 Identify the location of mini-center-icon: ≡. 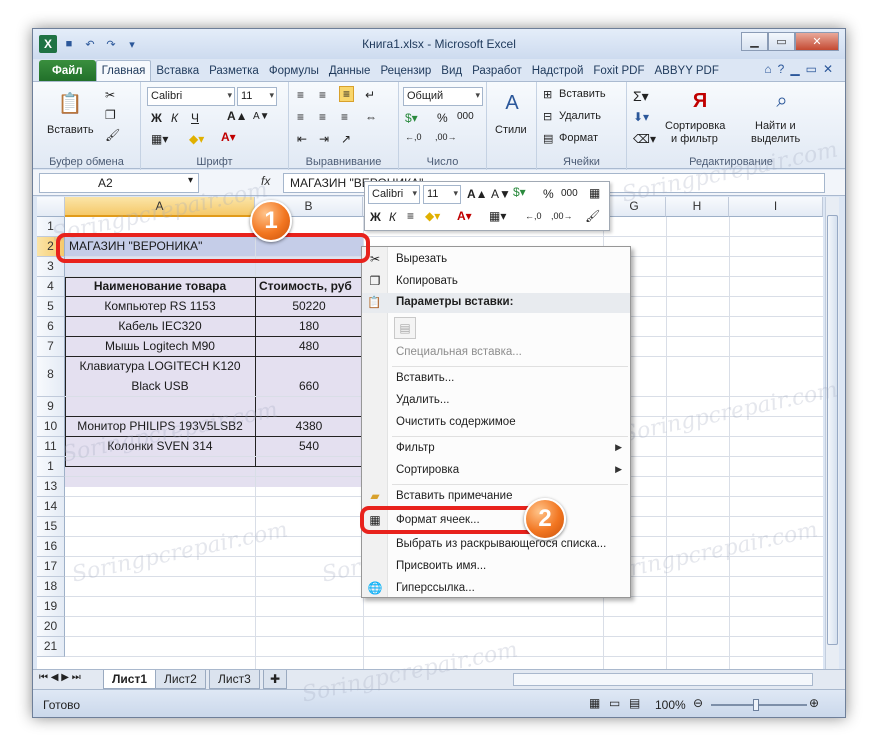
(410, 216).